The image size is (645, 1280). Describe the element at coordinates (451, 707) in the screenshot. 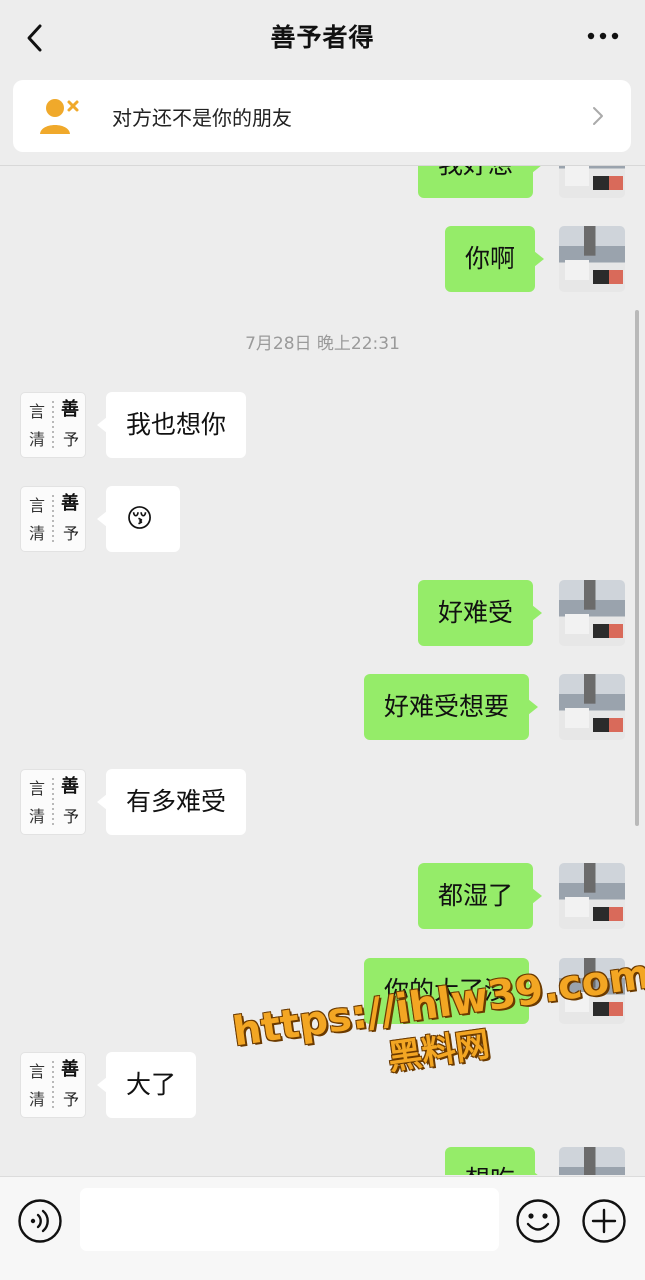

I see `message-bubble-sent: 好难受想要` at that location.